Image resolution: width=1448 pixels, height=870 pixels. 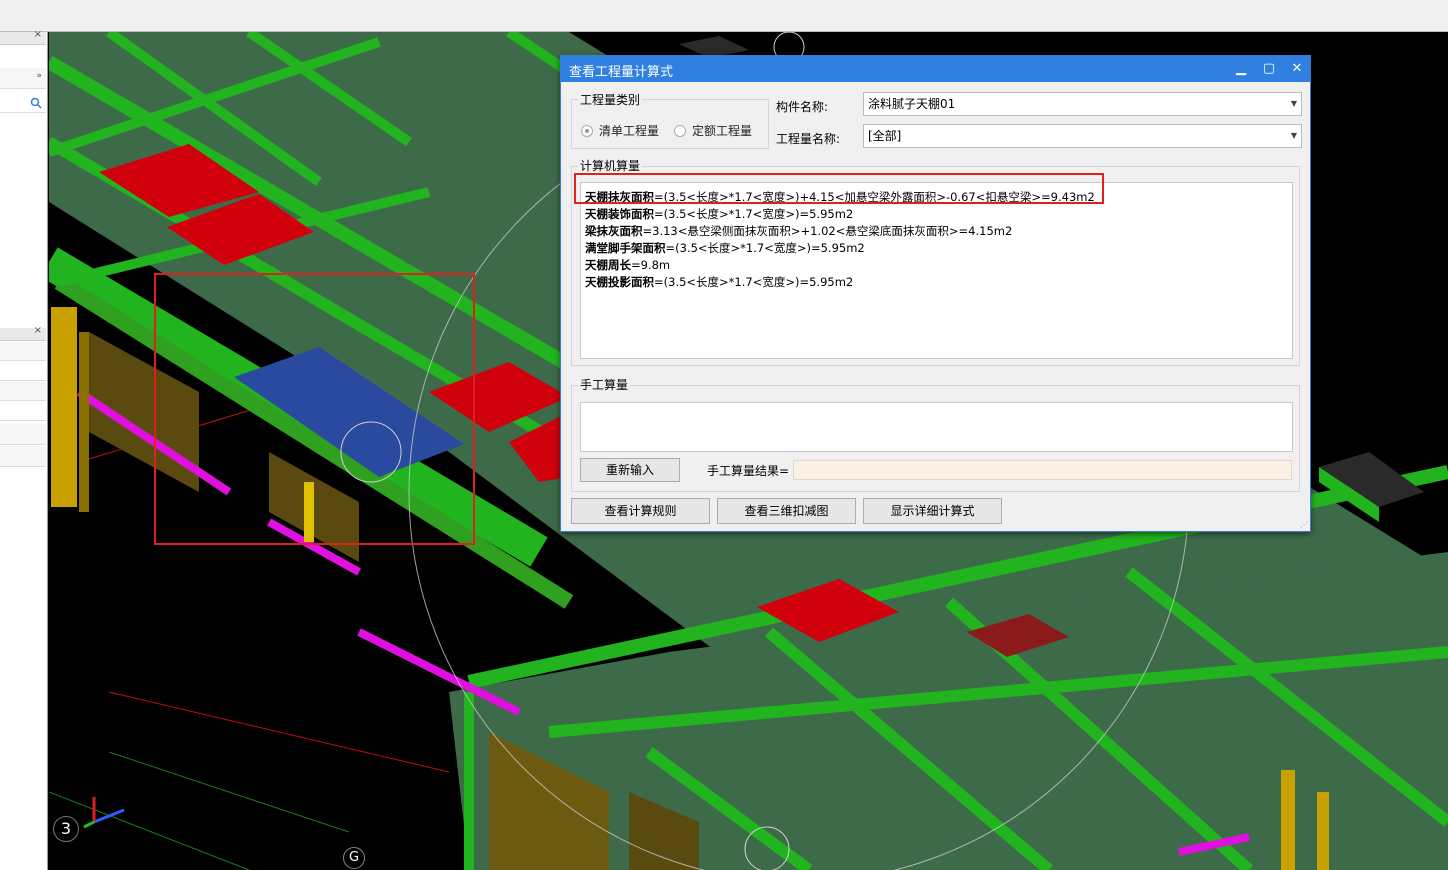 I want to click on calc-line: 满堂脚手架面积=(3.5<长度>*1.7<宽度>)=5.95m2, so click(x=725, y=248).